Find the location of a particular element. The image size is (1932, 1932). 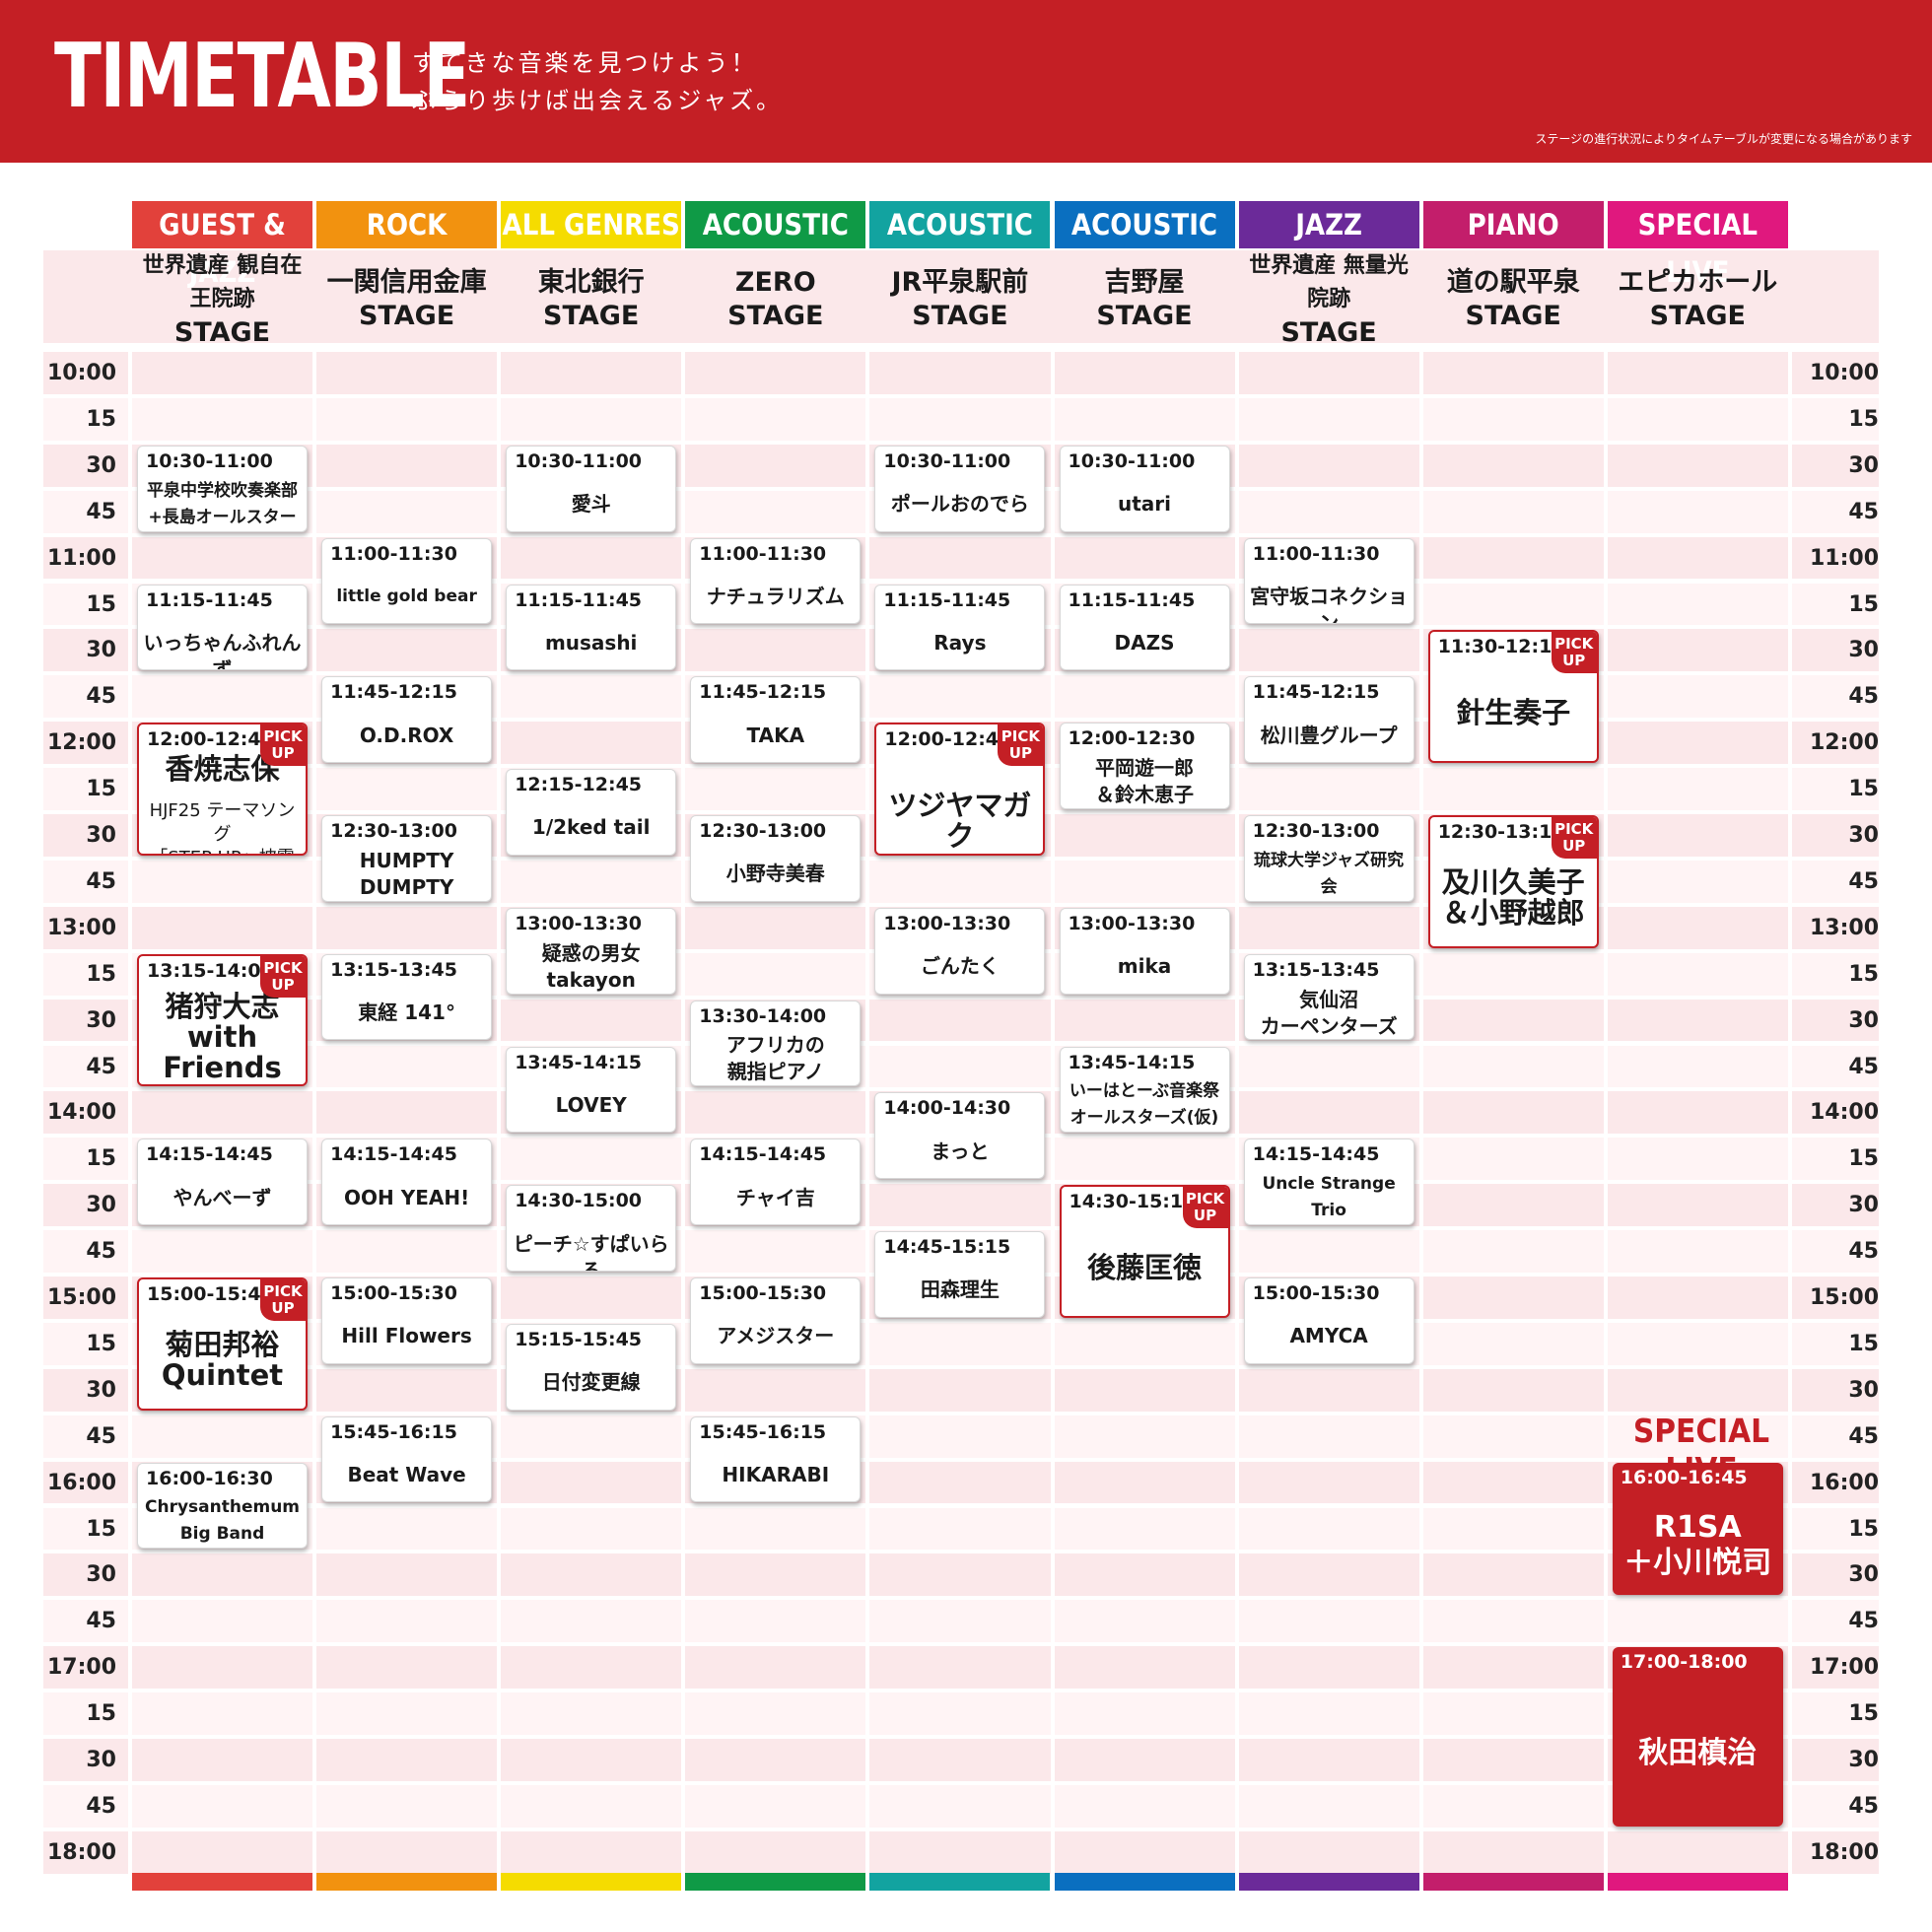

genre-header: ACOUSTIC is located at coordinates (775, 225).